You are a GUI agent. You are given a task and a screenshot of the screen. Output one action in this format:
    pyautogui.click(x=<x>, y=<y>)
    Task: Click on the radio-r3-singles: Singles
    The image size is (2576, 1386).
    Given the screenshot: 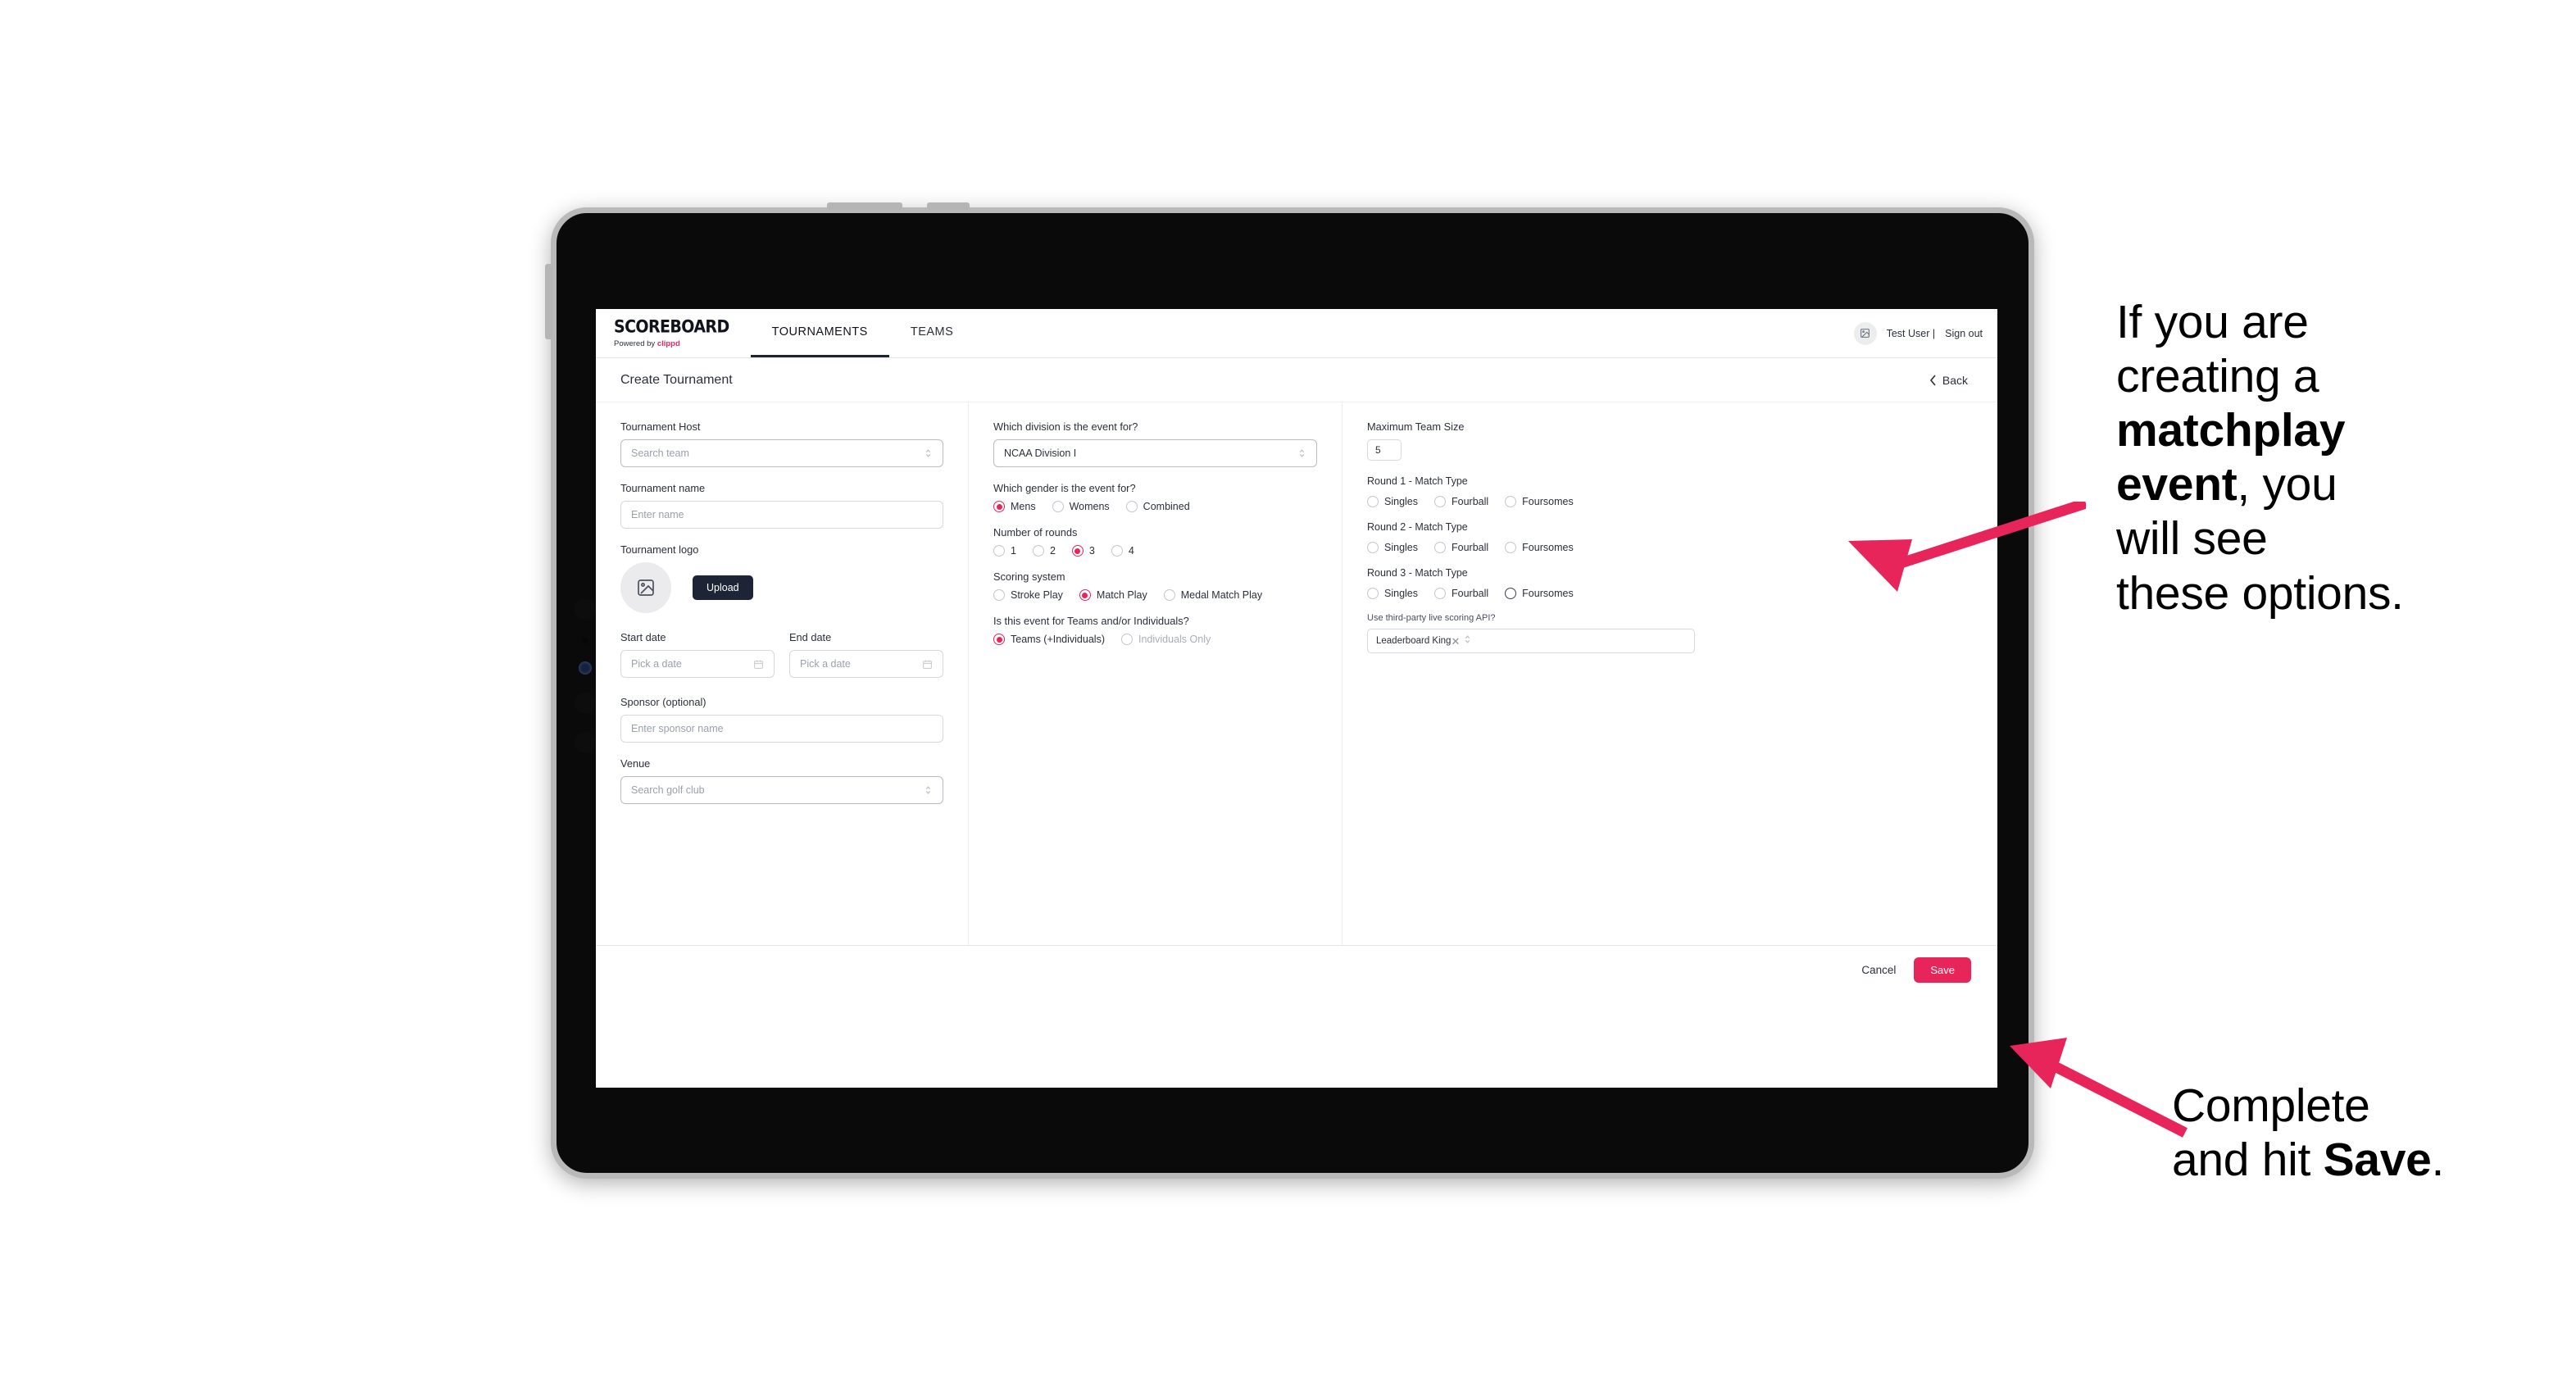 What is the action you would take?
    pyautogui.click(x=1392, y=593)
    